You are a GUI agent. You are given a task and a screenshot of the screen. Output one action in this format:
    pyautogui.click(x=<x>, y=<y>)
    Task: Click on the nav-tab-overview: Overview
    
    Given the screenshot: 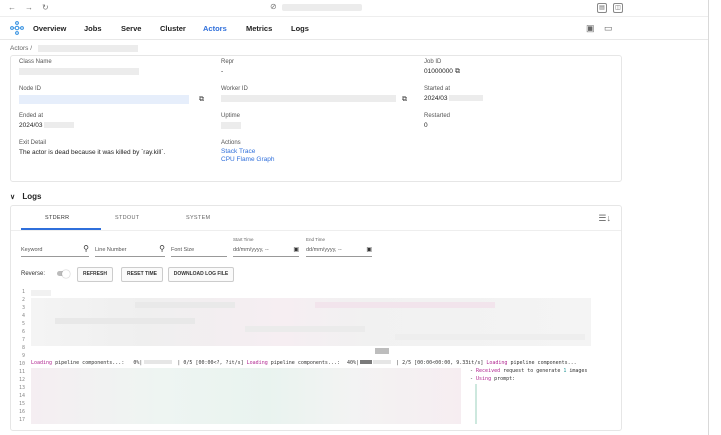 What is the action you would take?
    pyautogui.click(x=49, y=28)
    